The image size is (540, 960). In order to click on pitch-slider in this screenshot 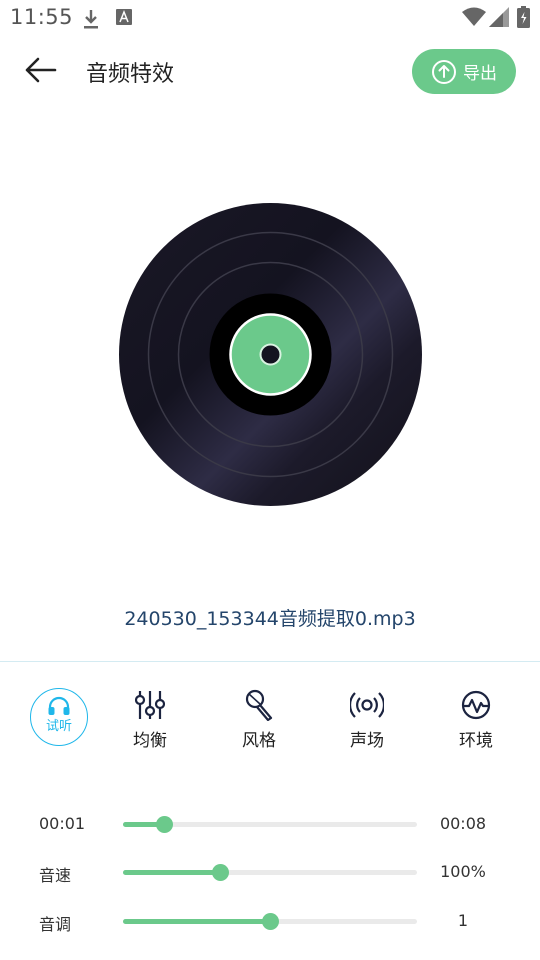, I will do `click(270, 921)`.